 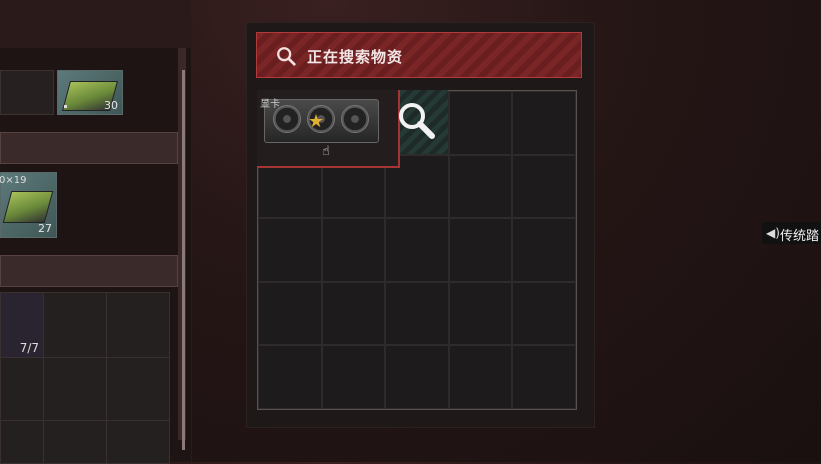 What do you see at coordinates (29, 348) in the screenshot?
I see `sub-container-fraction: 7/7` at bounding box center [29, 348].